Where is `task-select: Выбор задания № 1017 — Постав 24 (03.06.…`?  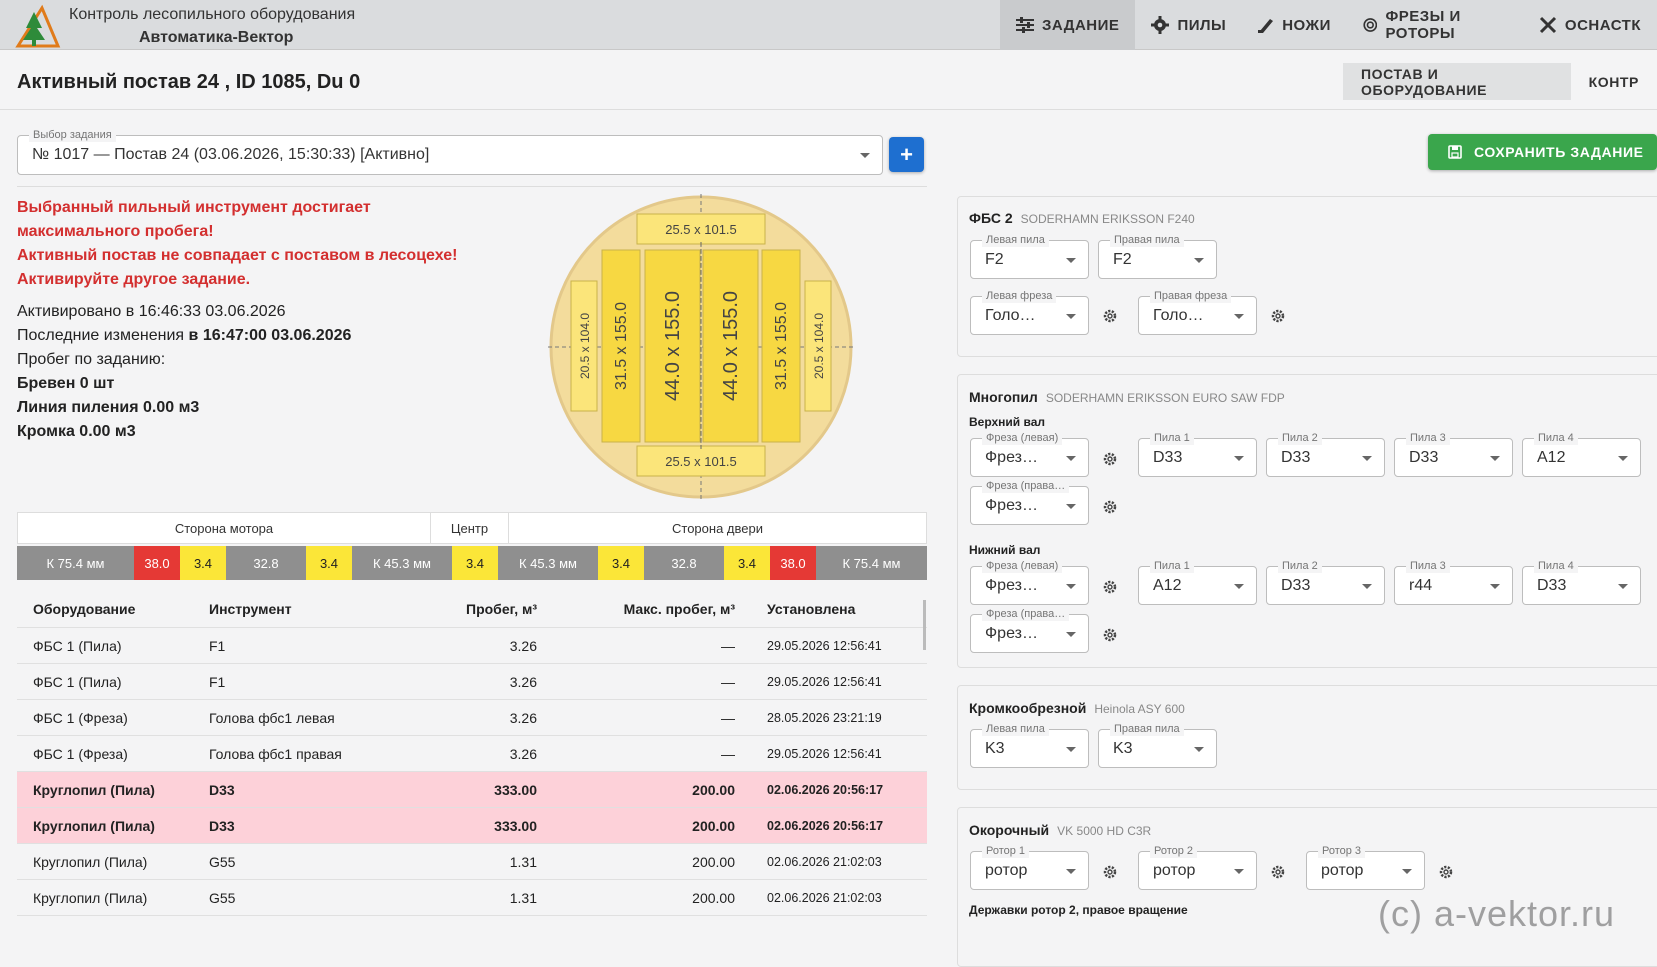 task-select: Выбор задания № 1017 — Постав 24 (03.06.… is located at coordinates (450, 151).